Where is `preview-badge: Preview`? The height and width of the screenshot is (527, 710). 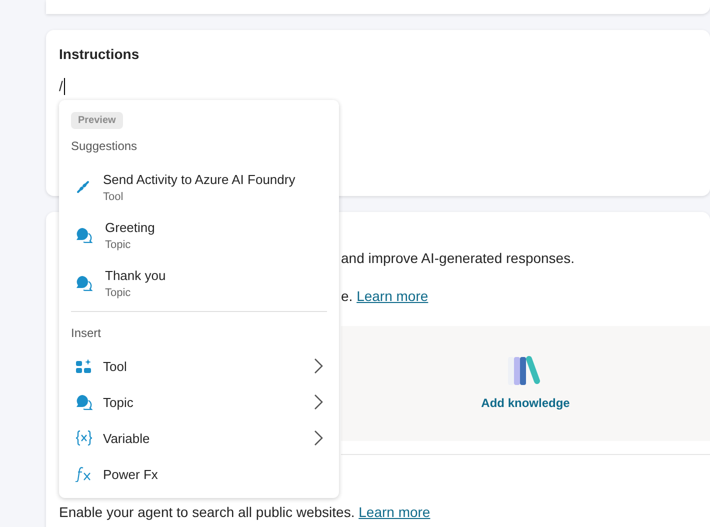 preview-badge: Preview is located at coordinates (97, 120).